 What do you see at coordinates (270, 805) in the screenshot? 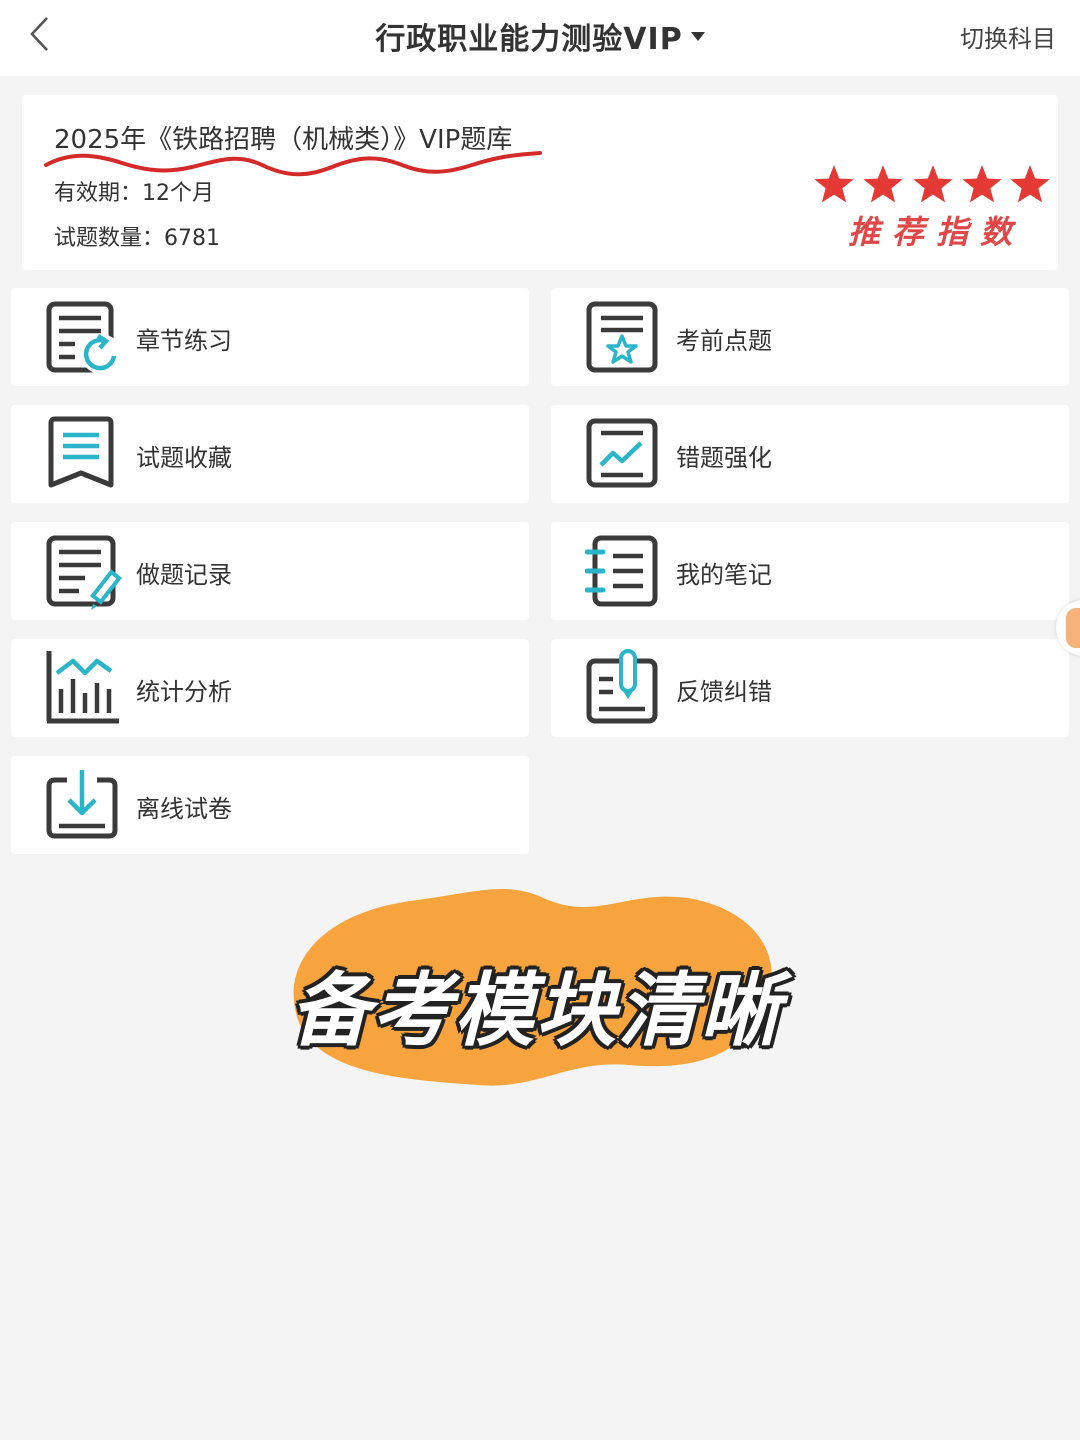
I see `module-offline-papers: 离线试卷` at bounding box center [270, 805].